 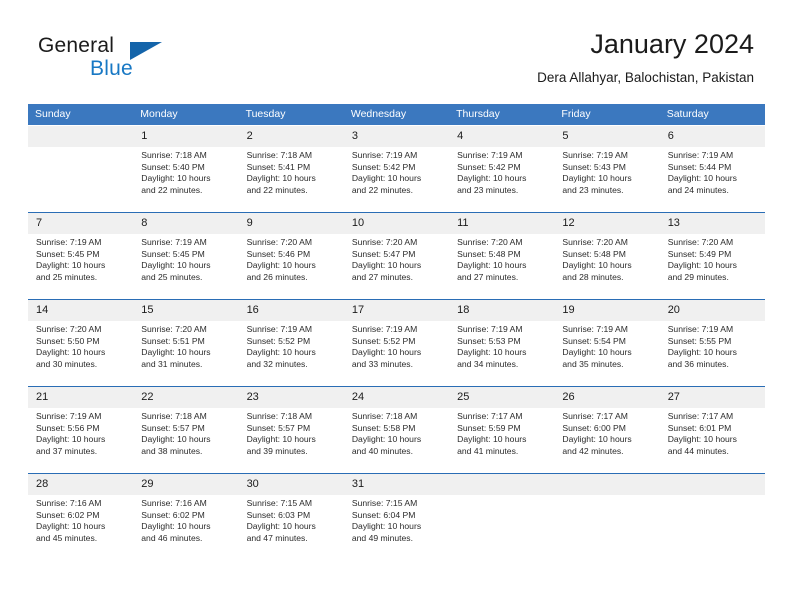 I want to click on day-number-cell: 25, so click(x=502, y=397).